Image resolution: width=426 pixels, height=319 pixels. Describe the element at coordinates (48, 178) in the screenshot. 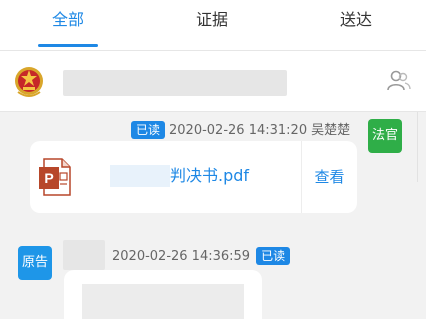

I see `svg-text: P` at that location.